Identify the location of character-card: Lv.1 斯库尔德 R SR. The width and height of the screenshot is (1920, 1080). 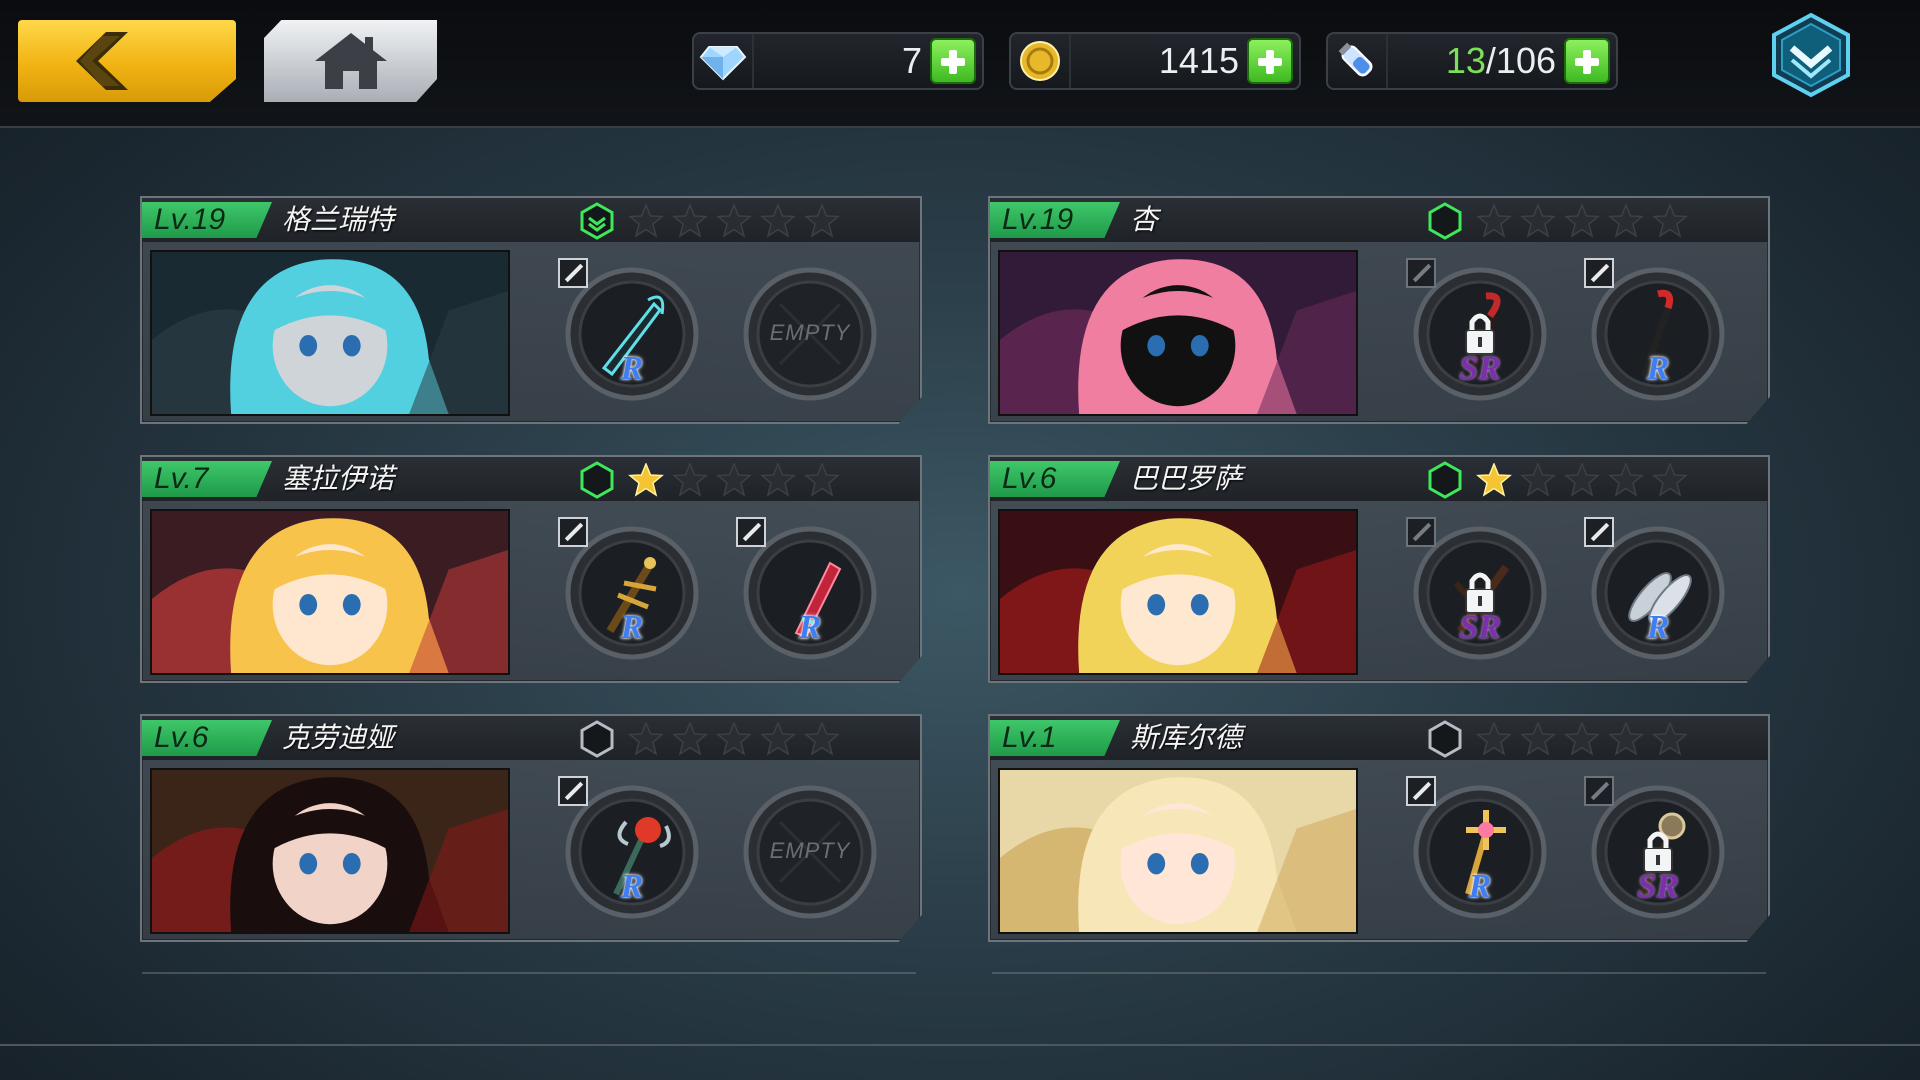
(1379, 828).